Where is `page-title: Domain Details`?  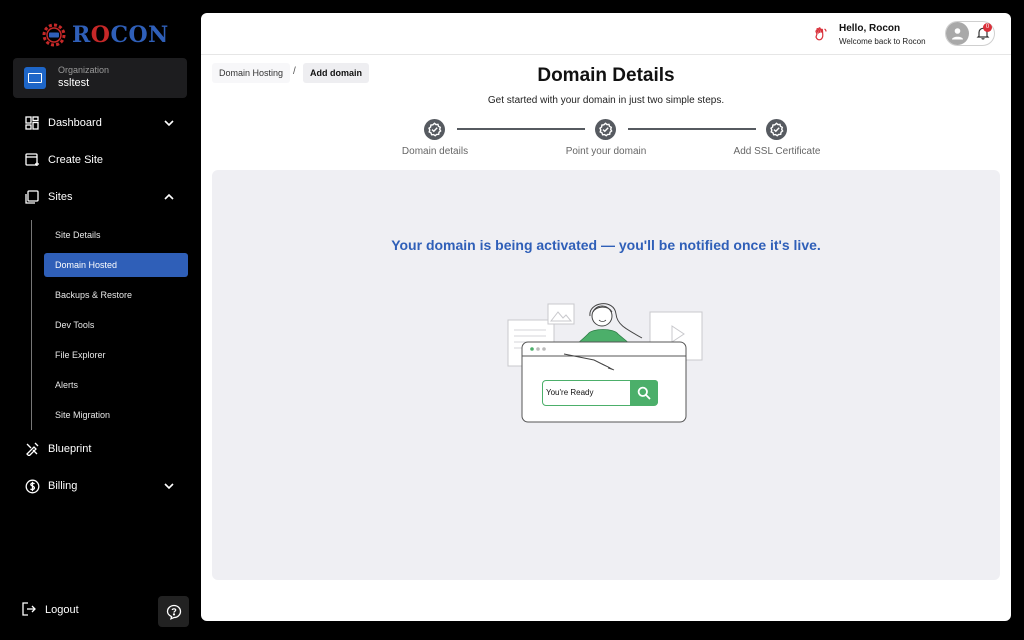
page-title: Domain Details is located at coordinates (606, 75).